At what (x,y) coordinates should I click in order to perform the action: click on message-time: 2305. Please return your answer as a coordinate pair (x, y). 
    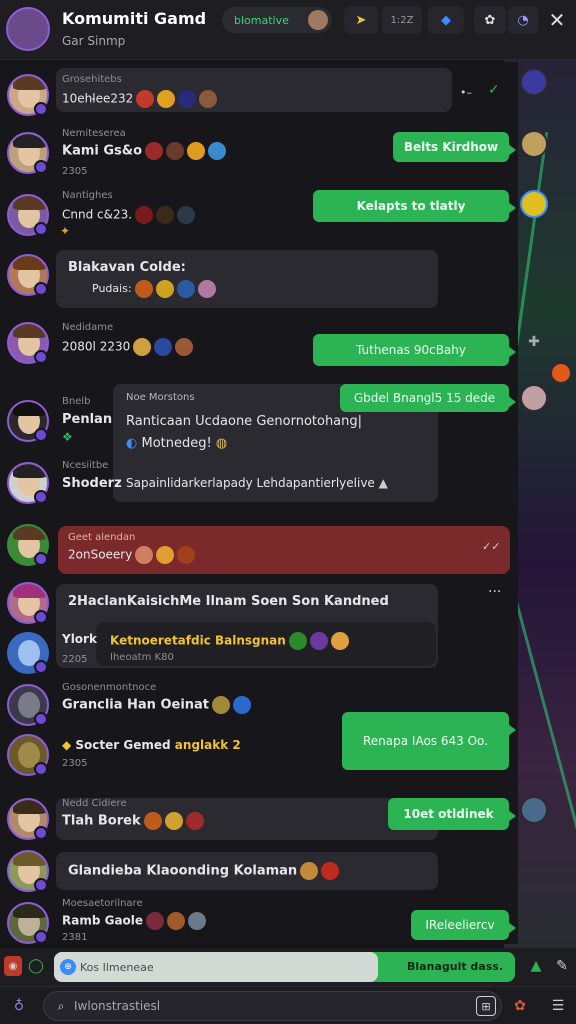
    Looking at the image, I should click on (75, 763).